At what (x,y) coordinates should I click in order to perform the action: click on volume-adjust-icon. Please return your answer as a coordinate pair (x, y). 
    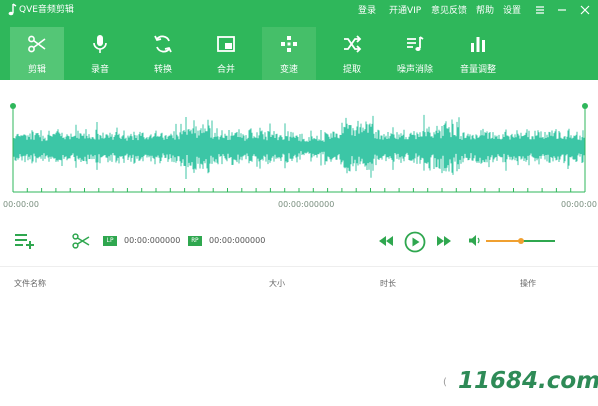
    Looking at the image, I should click on (478, 44).